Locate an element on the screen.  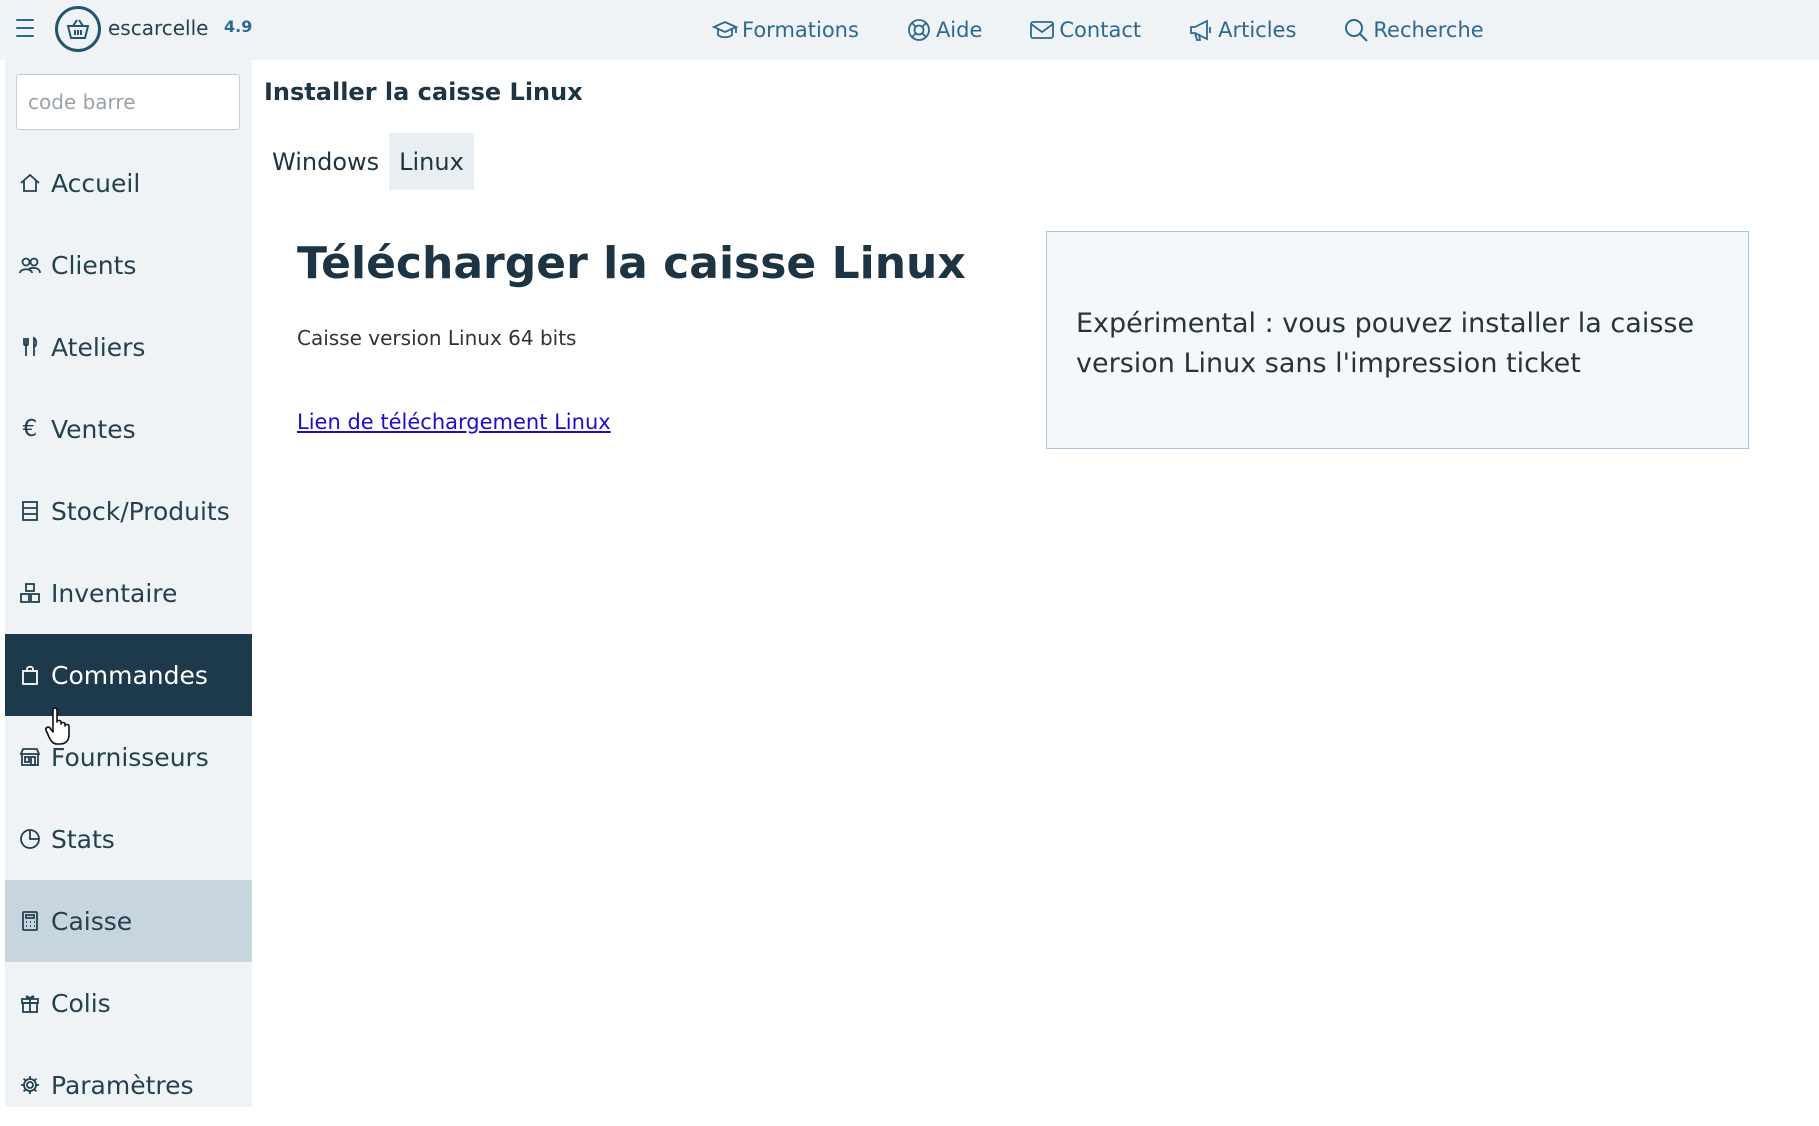
search-icon is located at coordinates (1357, 30).